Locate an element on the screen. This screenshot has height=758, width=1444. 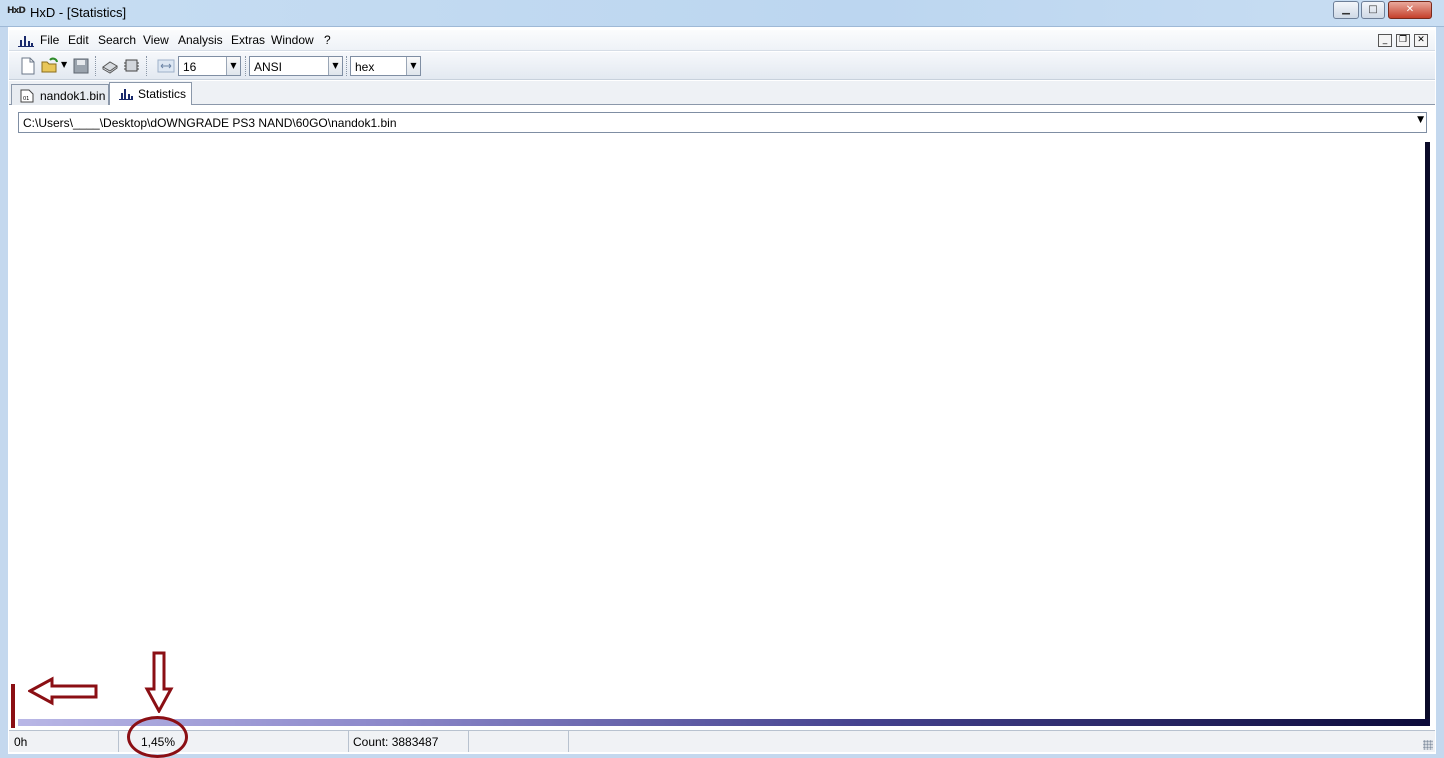
toolbar: ▼ 16 ▼ ANSI ▼ hex ▼ is located at coordinates (722, 66).